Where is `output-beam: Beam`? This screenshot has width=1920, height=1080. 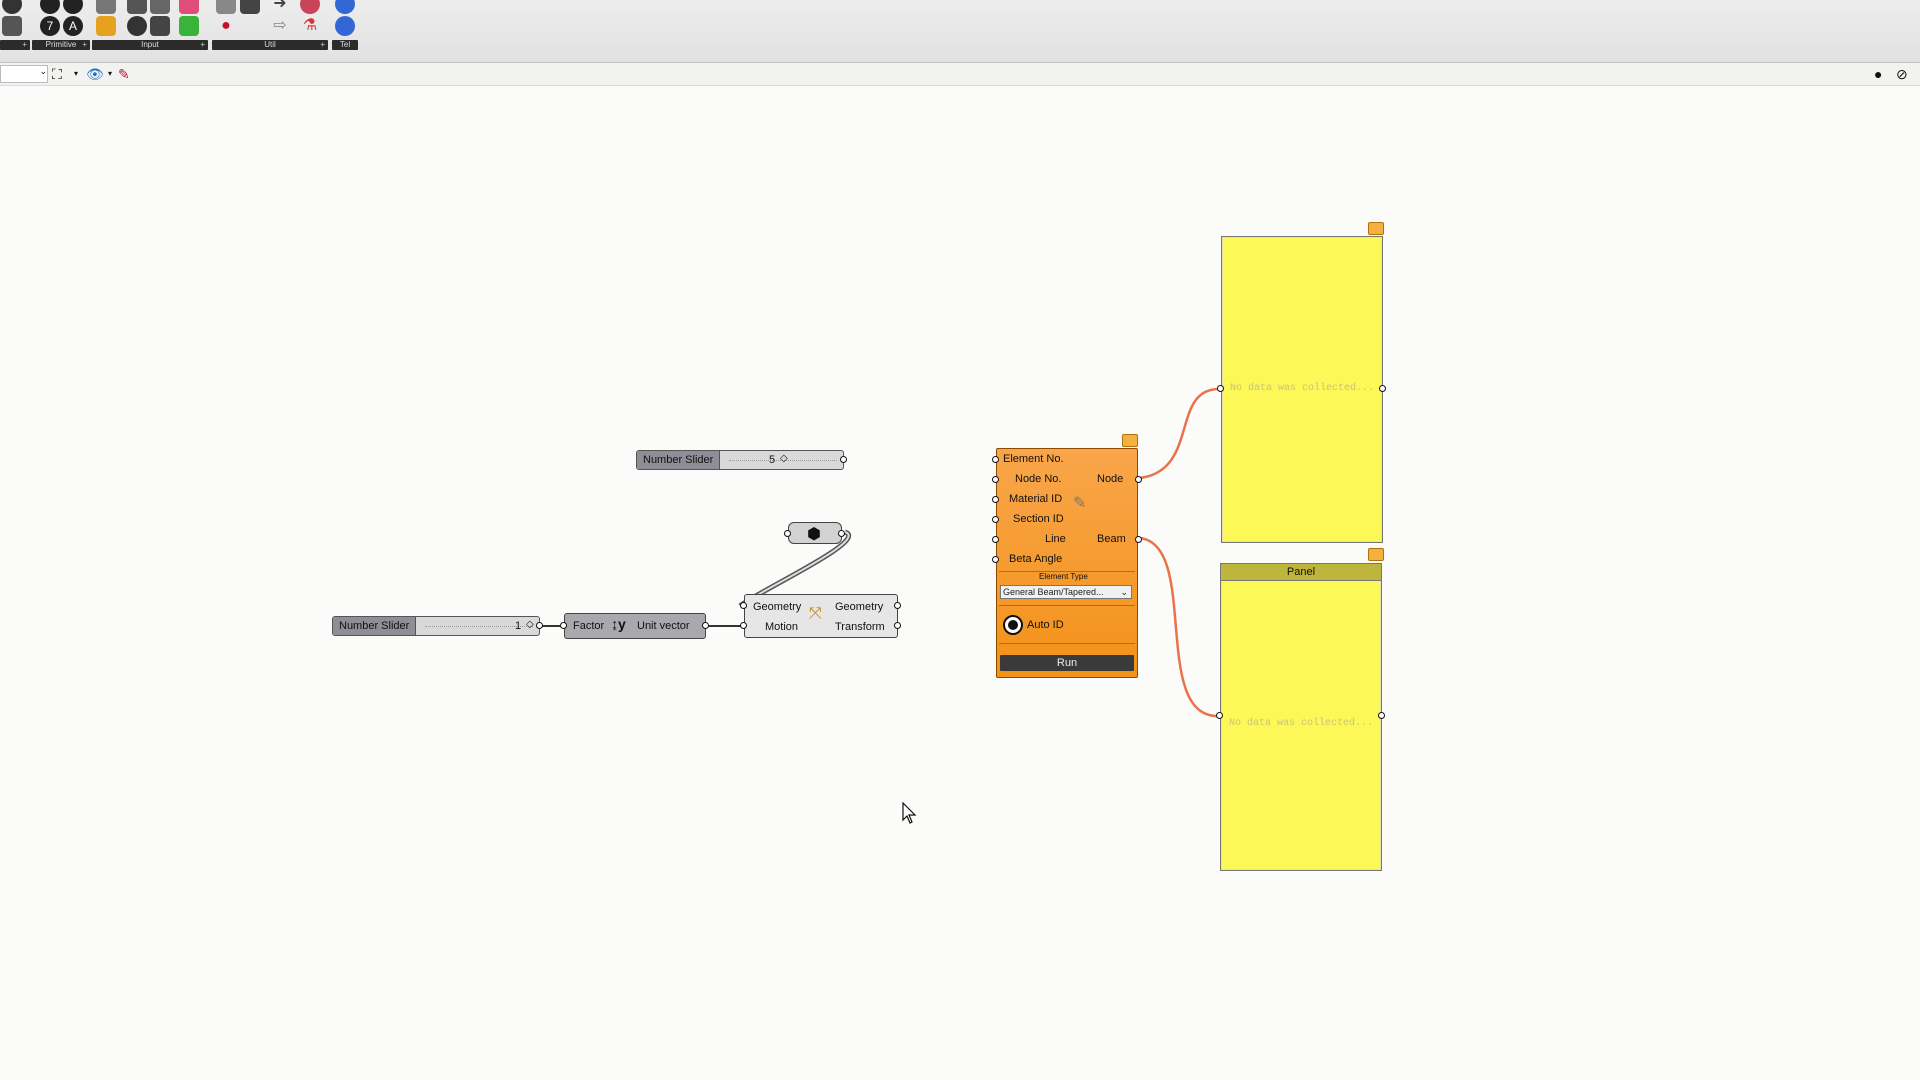
output-beam: Beam is located at coordinates (1111, 539).